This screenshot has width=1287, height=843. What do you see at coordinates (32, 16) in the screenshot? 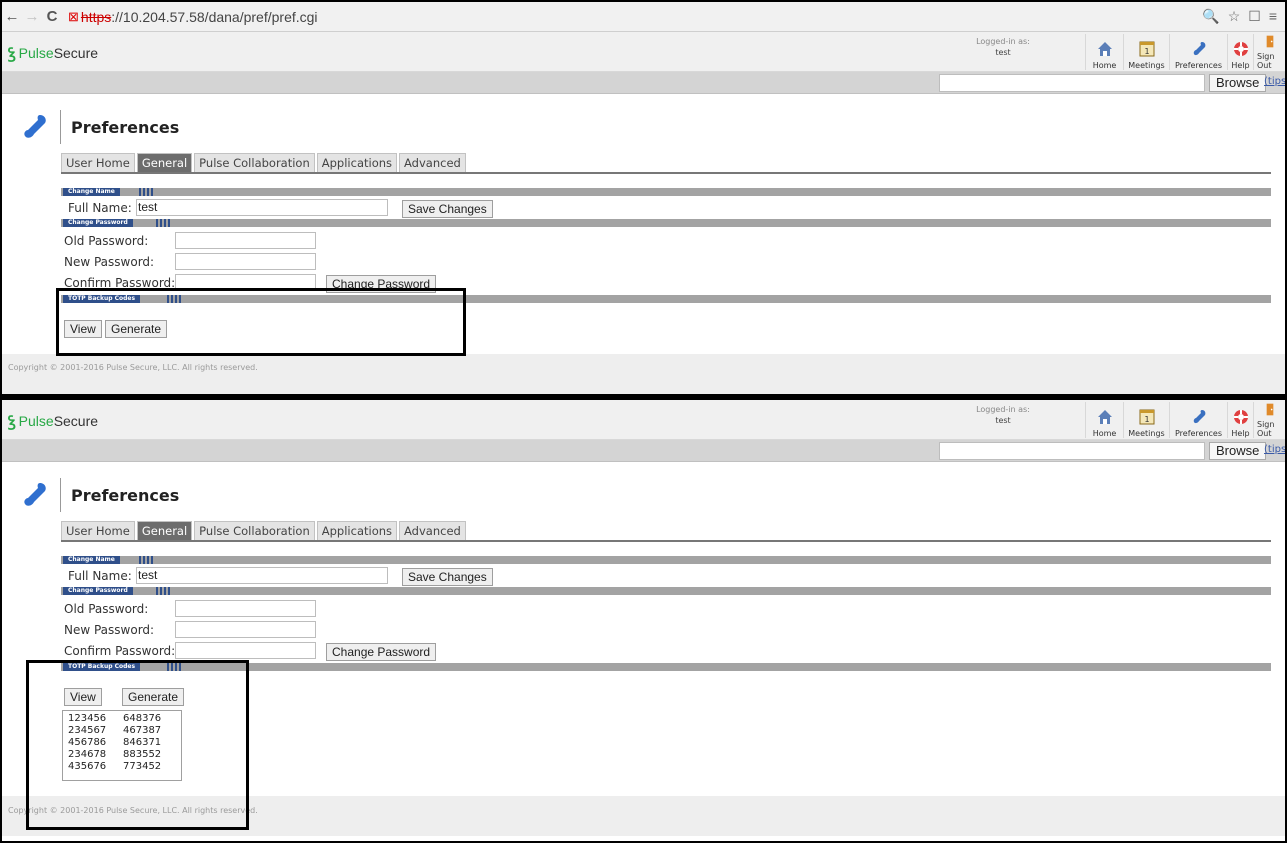
I see `forward-icon: →` at bounding box center [32, 16].